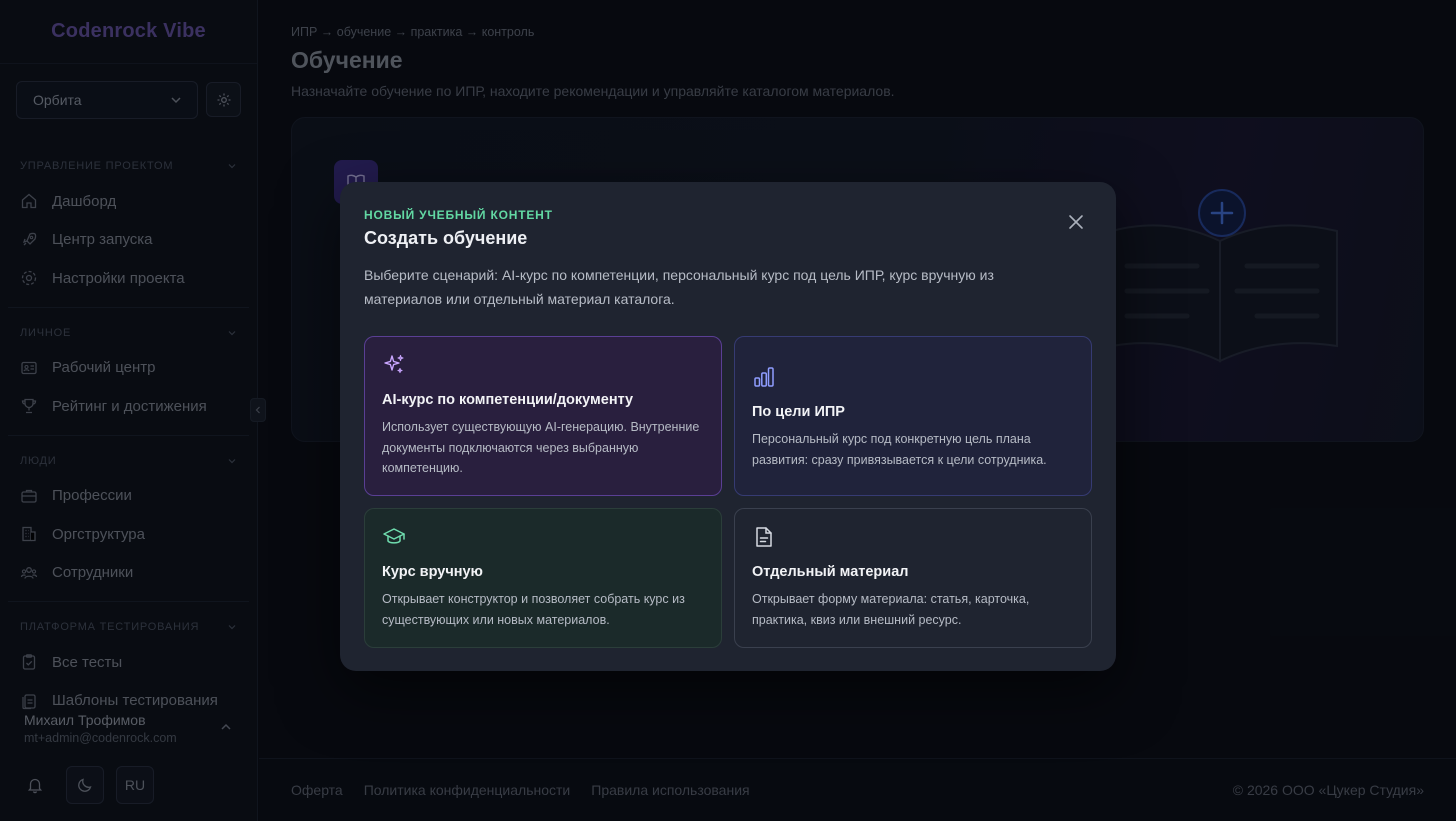 This screenshot has height=821, width=1456. What do you see at coordinates (830, 572) in the screenshot?
I see `card-title: Отдельный материал` at bounding box center [830, 572].